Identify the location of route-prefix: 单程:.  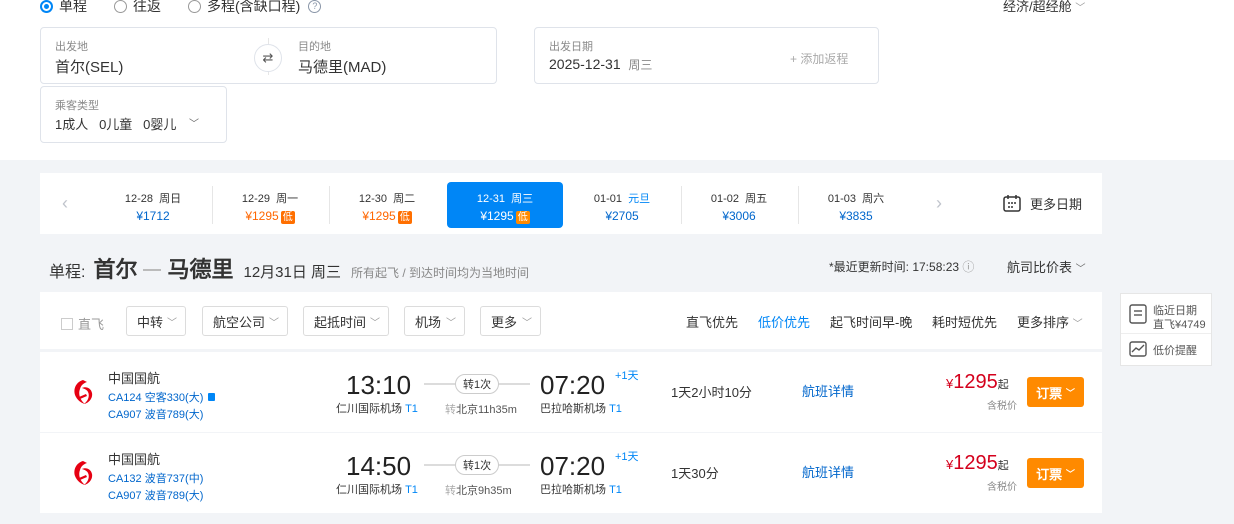
(67, 272).